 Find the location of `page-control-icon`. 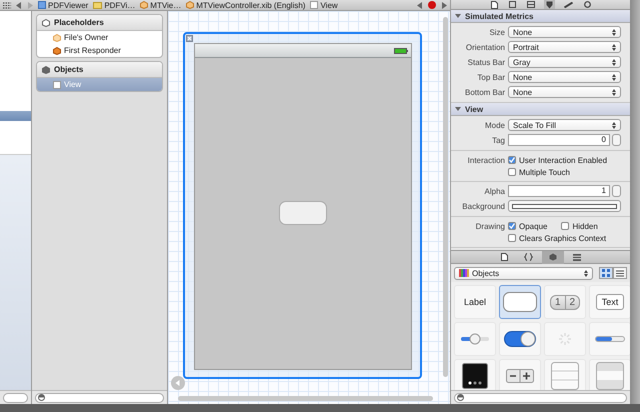

page-control-icon is located at coordinates (475, 376).